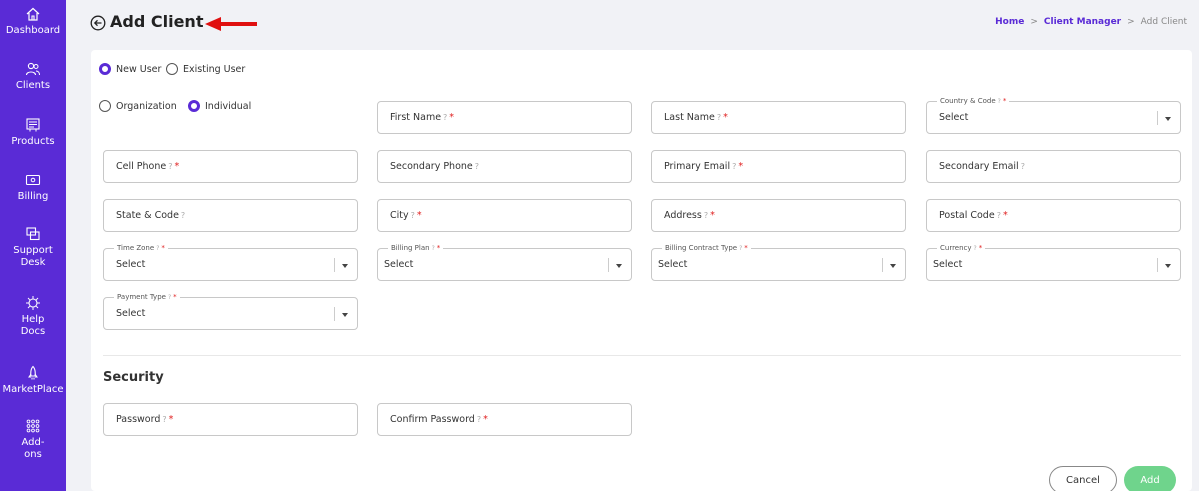  I want to click on sidebar-item-support-desk: Support Desk, so click(33, 247).